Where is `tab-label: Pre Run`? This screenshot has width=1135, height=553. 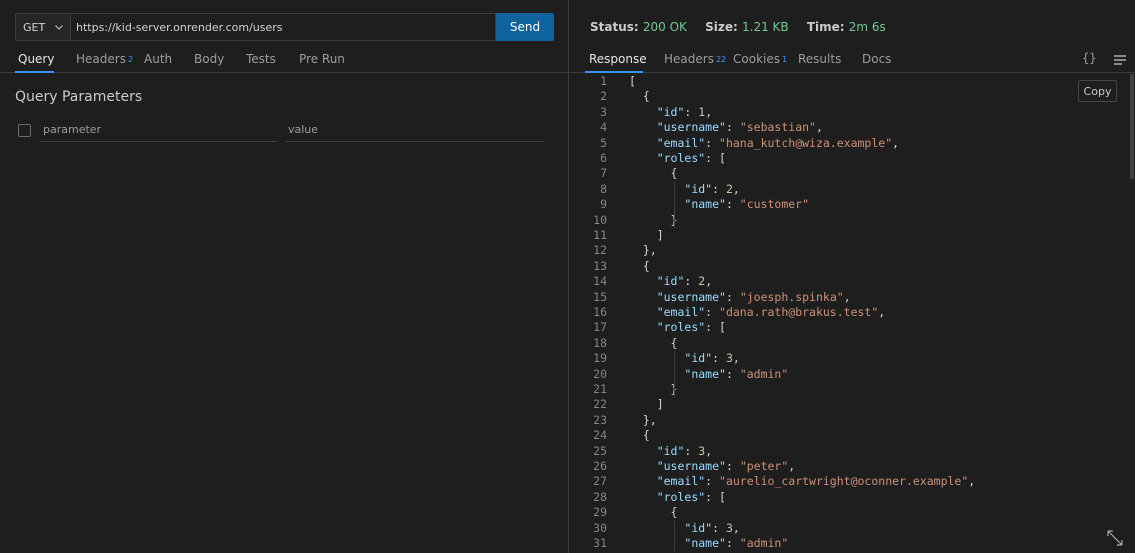
tab-label: Pre Run is located at coordinates (322, 59).